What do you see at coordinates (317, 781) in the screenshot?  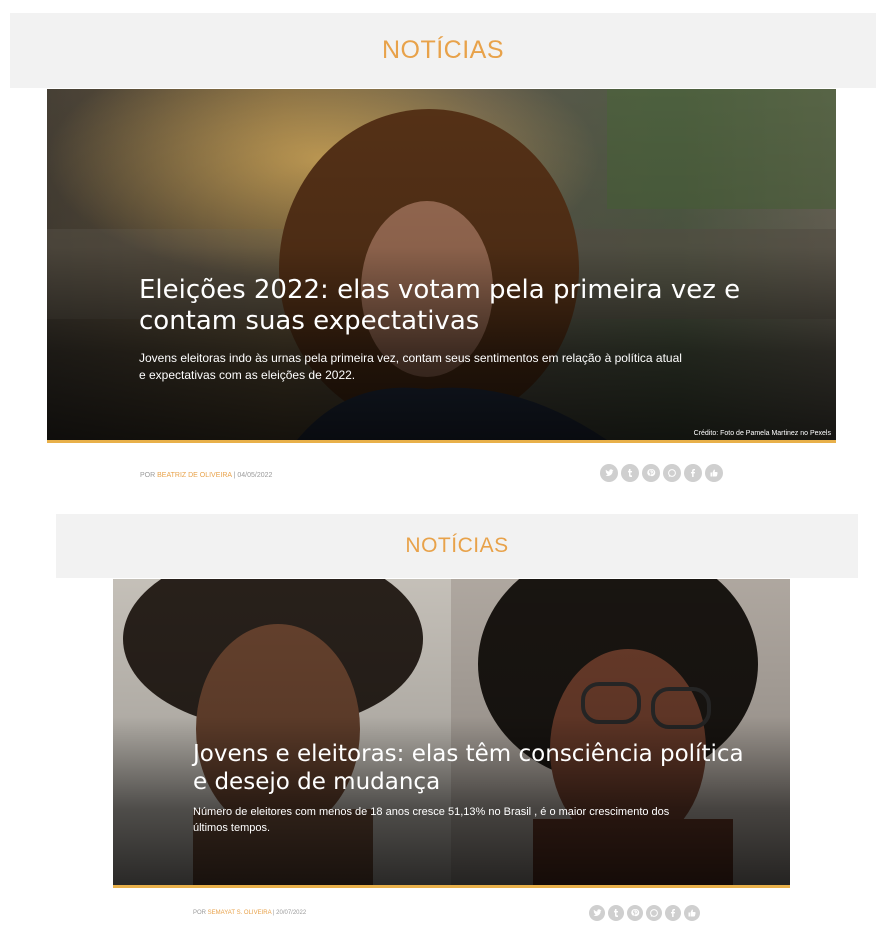 I see `headline-line: e desejo de mudança` at bounding box center [317, 781].